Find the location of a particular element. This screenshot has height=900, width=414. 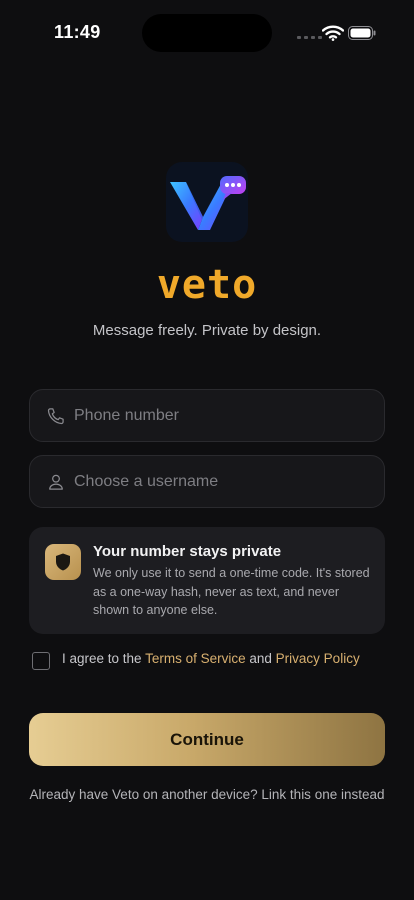

terms-prefix: I agree to the is located at coordinates (102, 658).